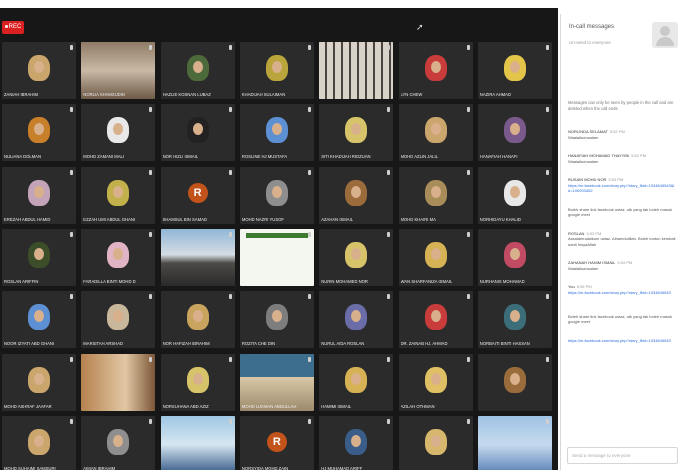  Describe the element at coordinates (514, 133) in the screenshot. I see `participant-tile: Hanafiah Hanafi` at that location.